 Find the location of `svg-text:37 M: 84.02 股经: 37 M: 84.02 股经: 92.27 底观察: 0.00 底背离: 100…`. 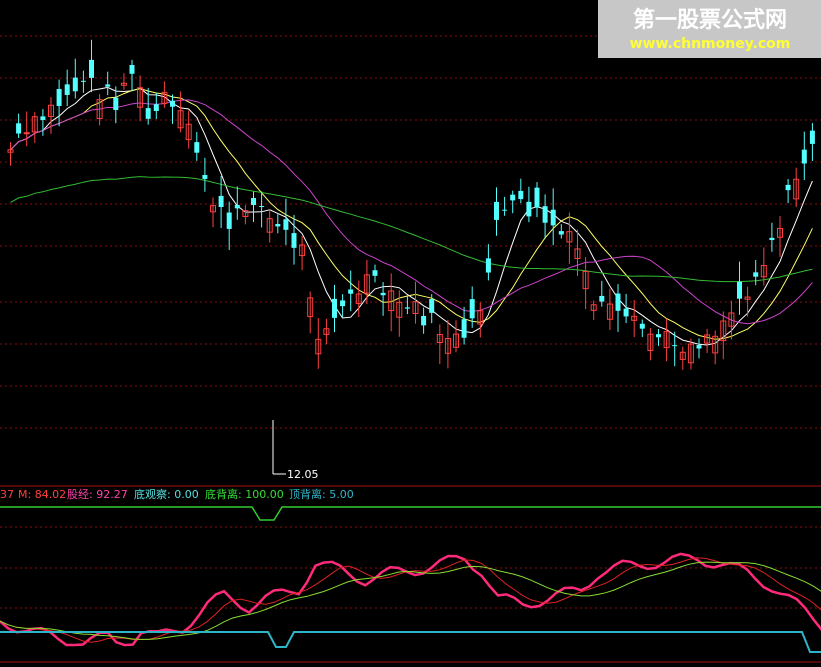

svg-text:37 M: 84.02 股经: 37 M: 84.02 股经: 92.27 底观察: 0.00 底背离: 100… is located at coordinates (177, 494).